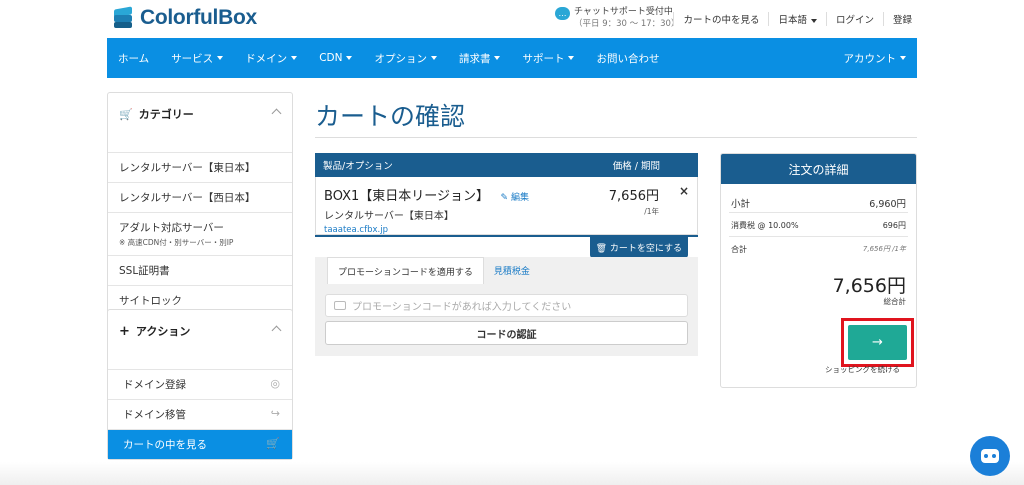  I want to click on nav-cdn: CDN, so click(335, 58).